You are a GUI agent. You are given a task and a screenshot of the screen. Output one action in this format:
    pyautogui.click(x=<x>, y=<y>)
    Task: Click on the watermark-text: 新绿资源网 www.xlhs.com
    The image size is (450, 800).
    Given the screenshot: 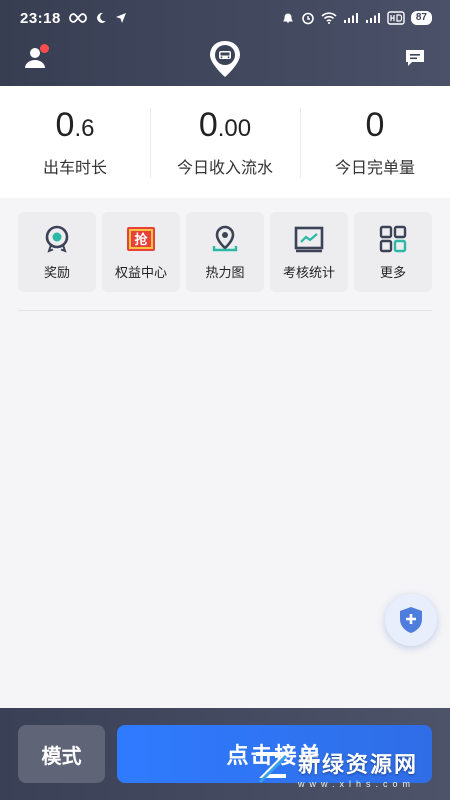 What is the action you would take?
    pyautogui.click(x=358, y=768)
    